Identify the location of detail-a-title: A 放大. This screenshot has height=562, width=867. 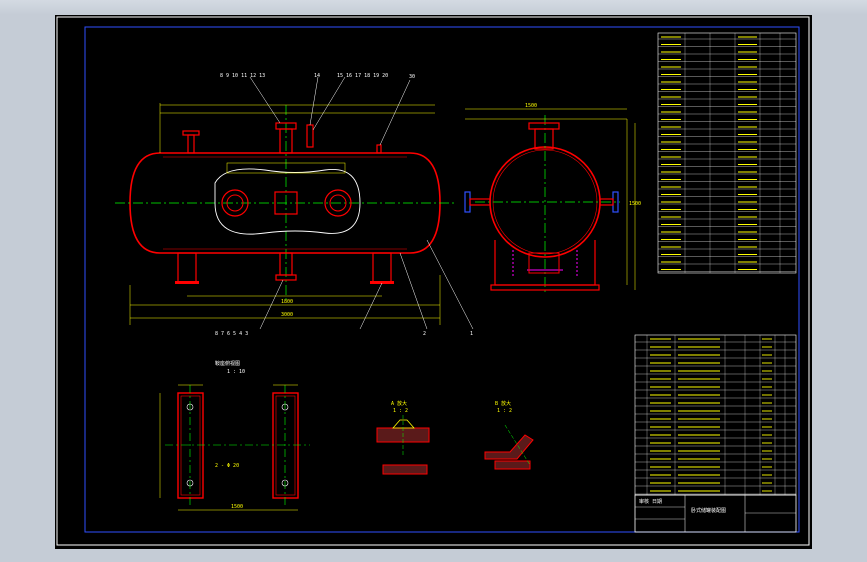
(399, 403).